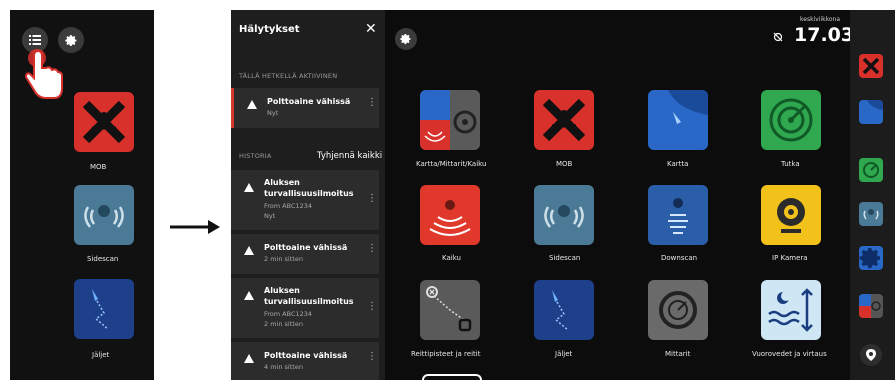  I want to click on app-label: Kartta, so click(678, 164).